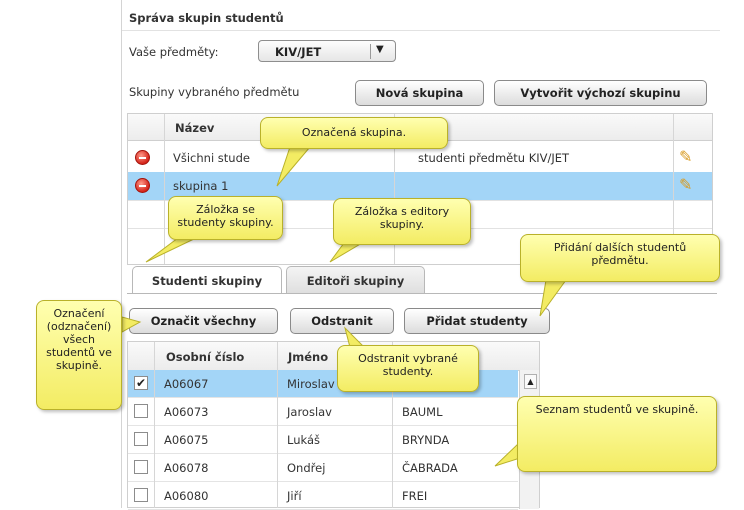 The width and height of the screenshot is (744, 510). Describe the element at coordinates (225, 218) in the screenshot. I see `callout-students-tab: Záložka se studenty skupiny.` at that location.